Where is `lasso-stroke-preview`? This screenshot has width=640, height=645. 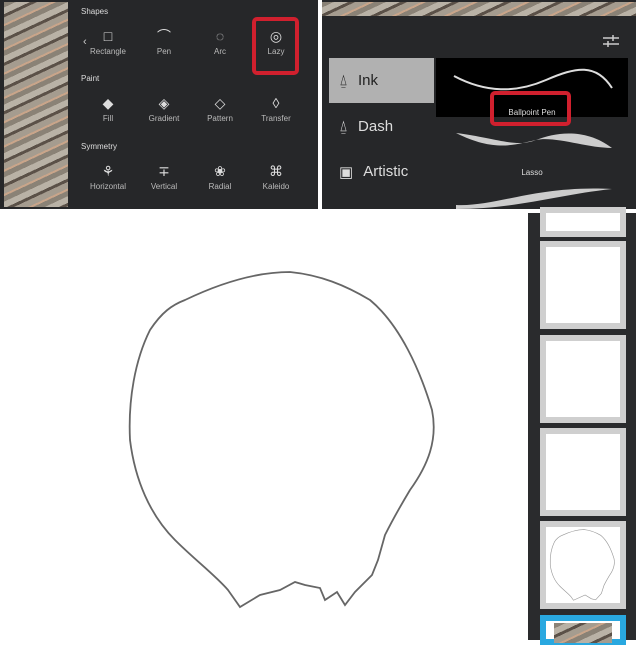 lasso-stroke-preview is located at coordinates (534, 140).